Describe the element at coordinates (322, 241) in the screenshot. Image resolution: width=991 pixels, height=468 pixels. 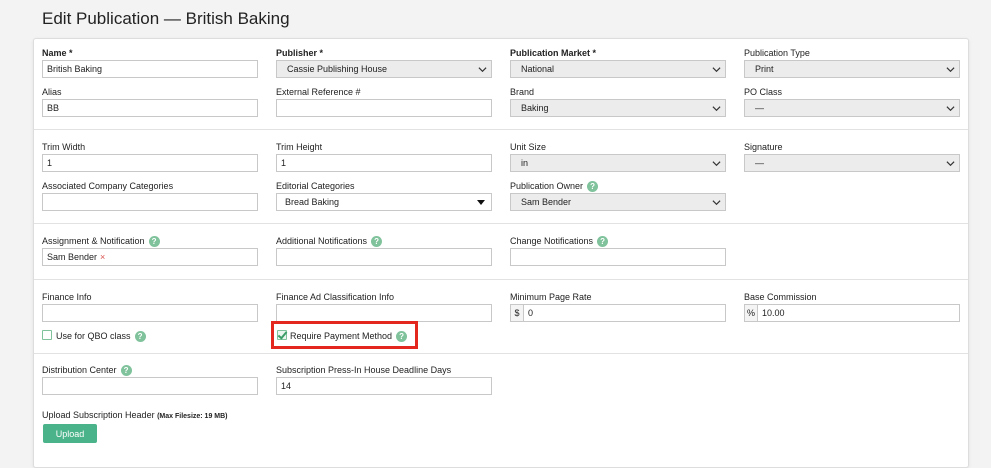
I see `additional-notifications-label-text: Additional Notifications` at that location.